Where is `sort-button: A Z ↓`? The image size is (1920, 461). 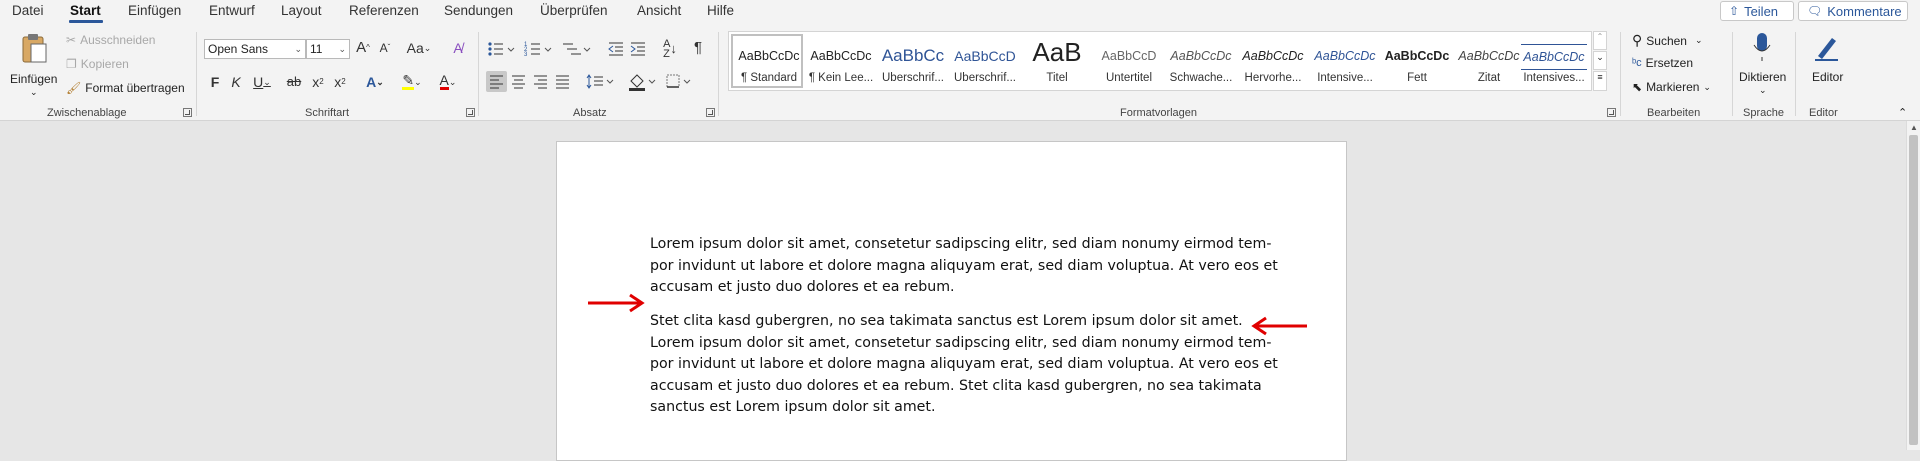 sort-button: A Z ↓ is located at coordinates (670, 49).